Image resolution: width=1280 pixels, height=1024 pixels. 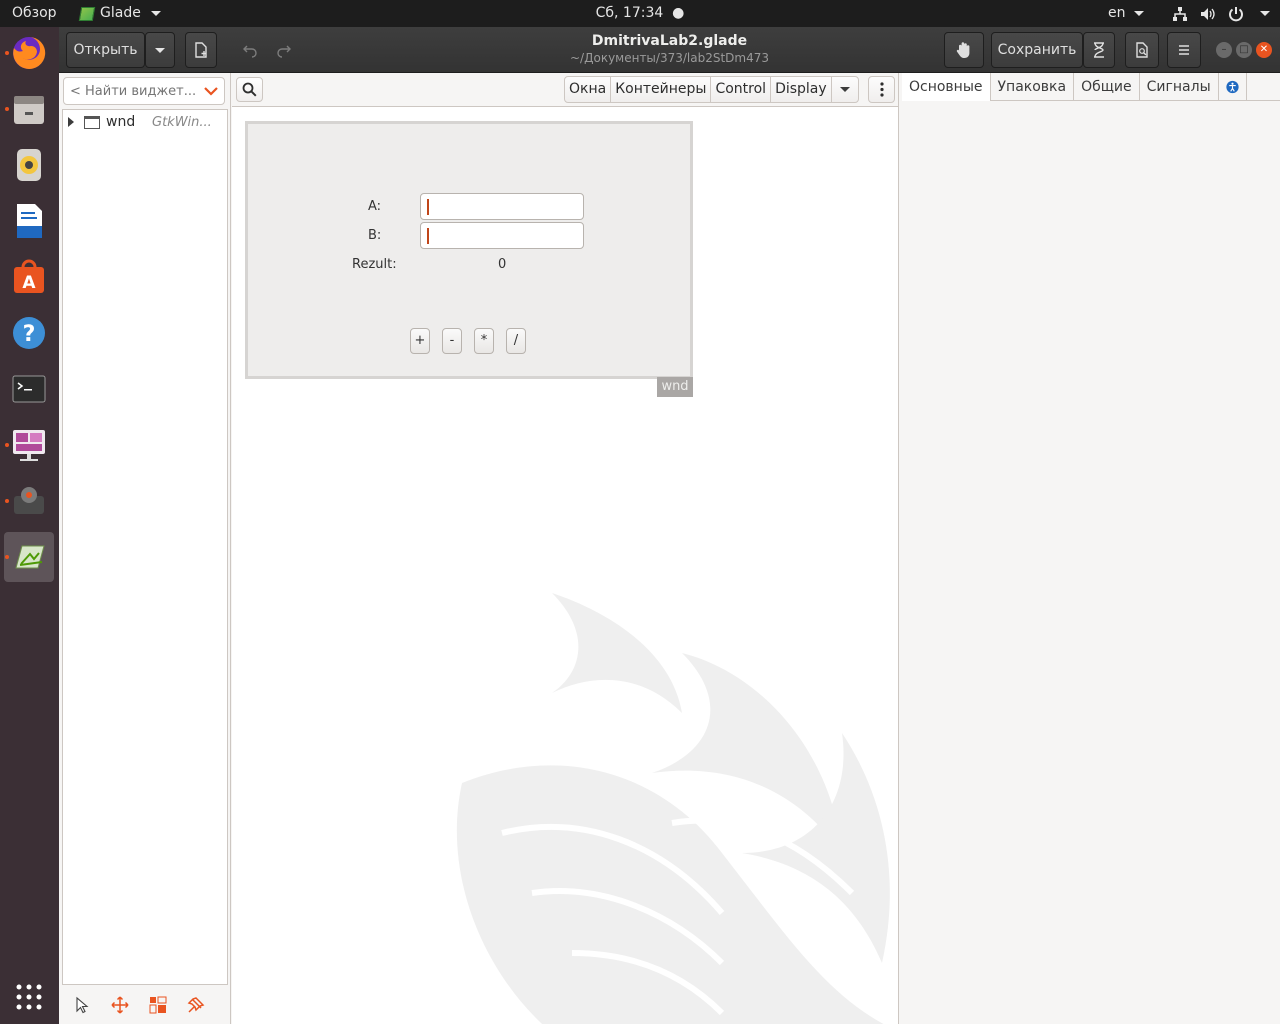 What do you see at coordinates (630, 13) in the screenshot?
I see `clock: Сб, 17:34` at bounding box center [630, 13].